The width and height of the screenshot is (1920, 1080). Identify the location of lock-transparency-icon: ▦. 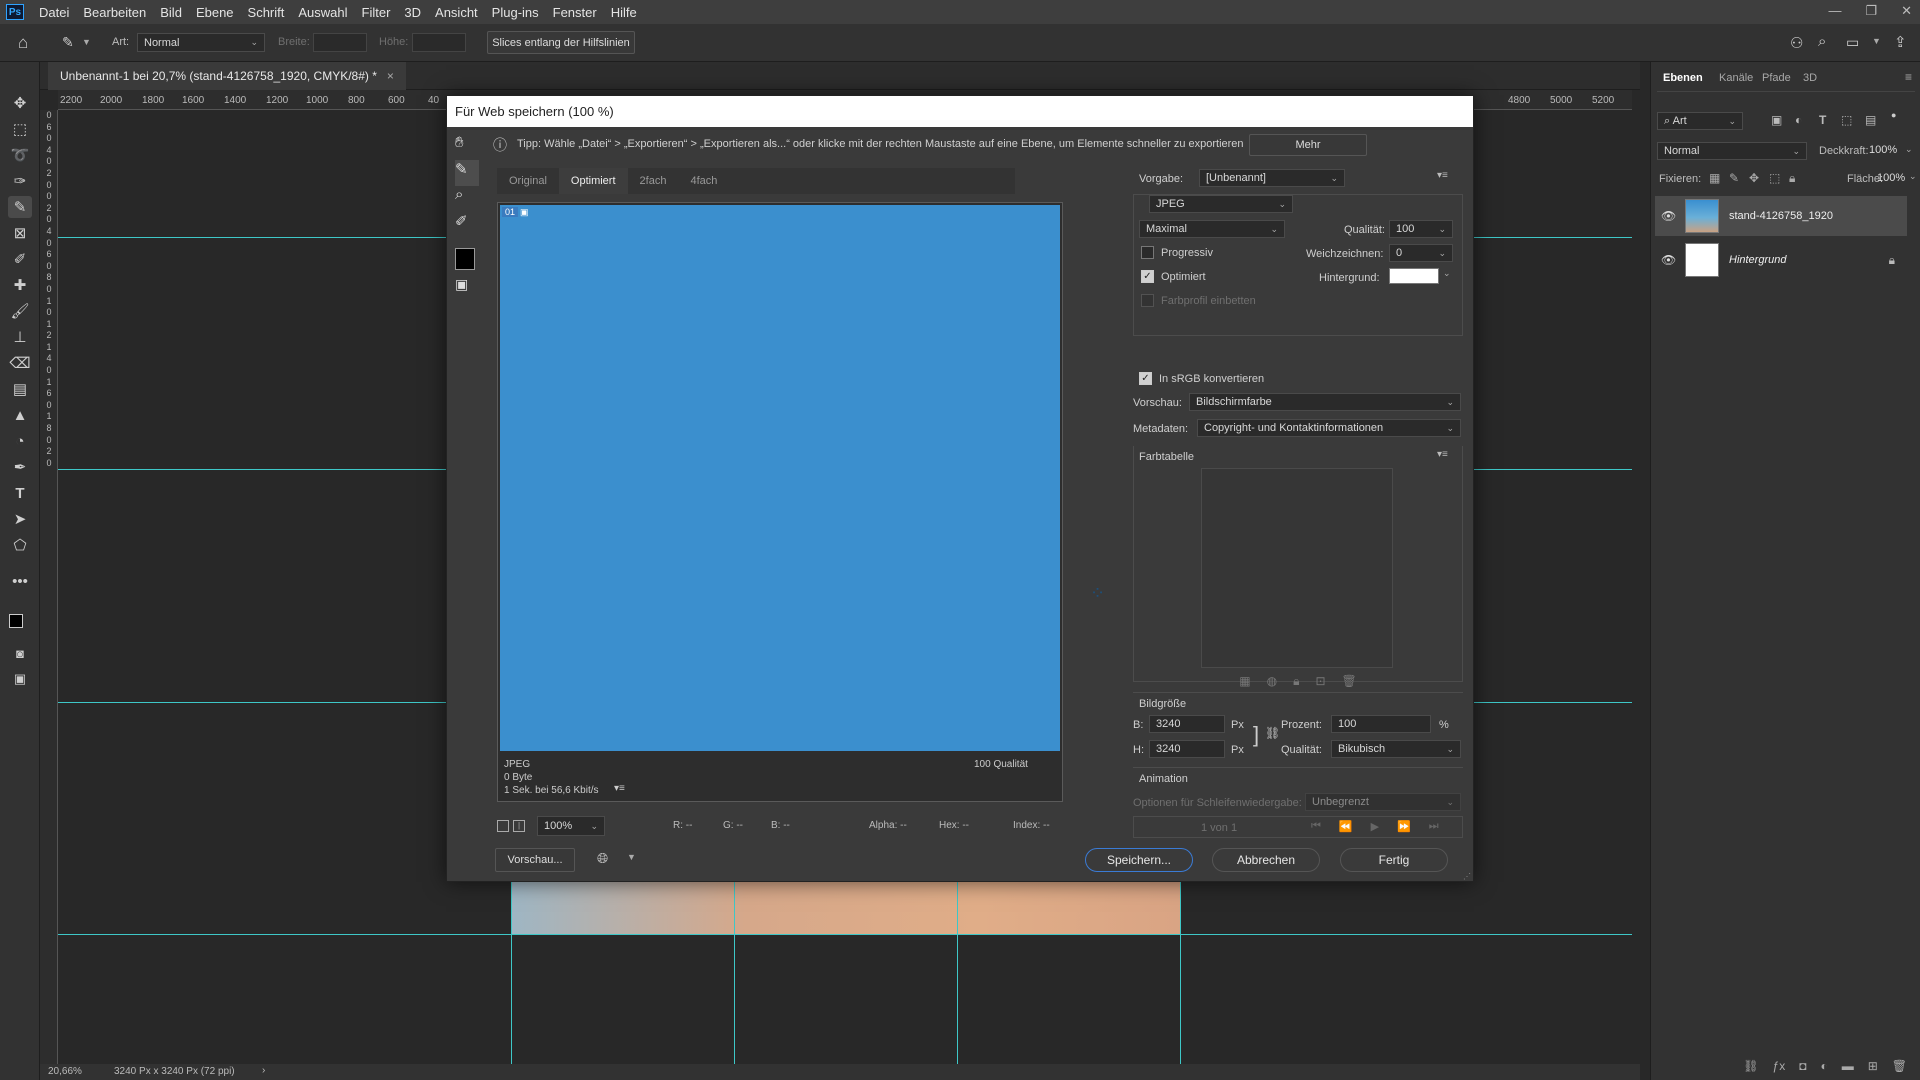
(1714, 178).